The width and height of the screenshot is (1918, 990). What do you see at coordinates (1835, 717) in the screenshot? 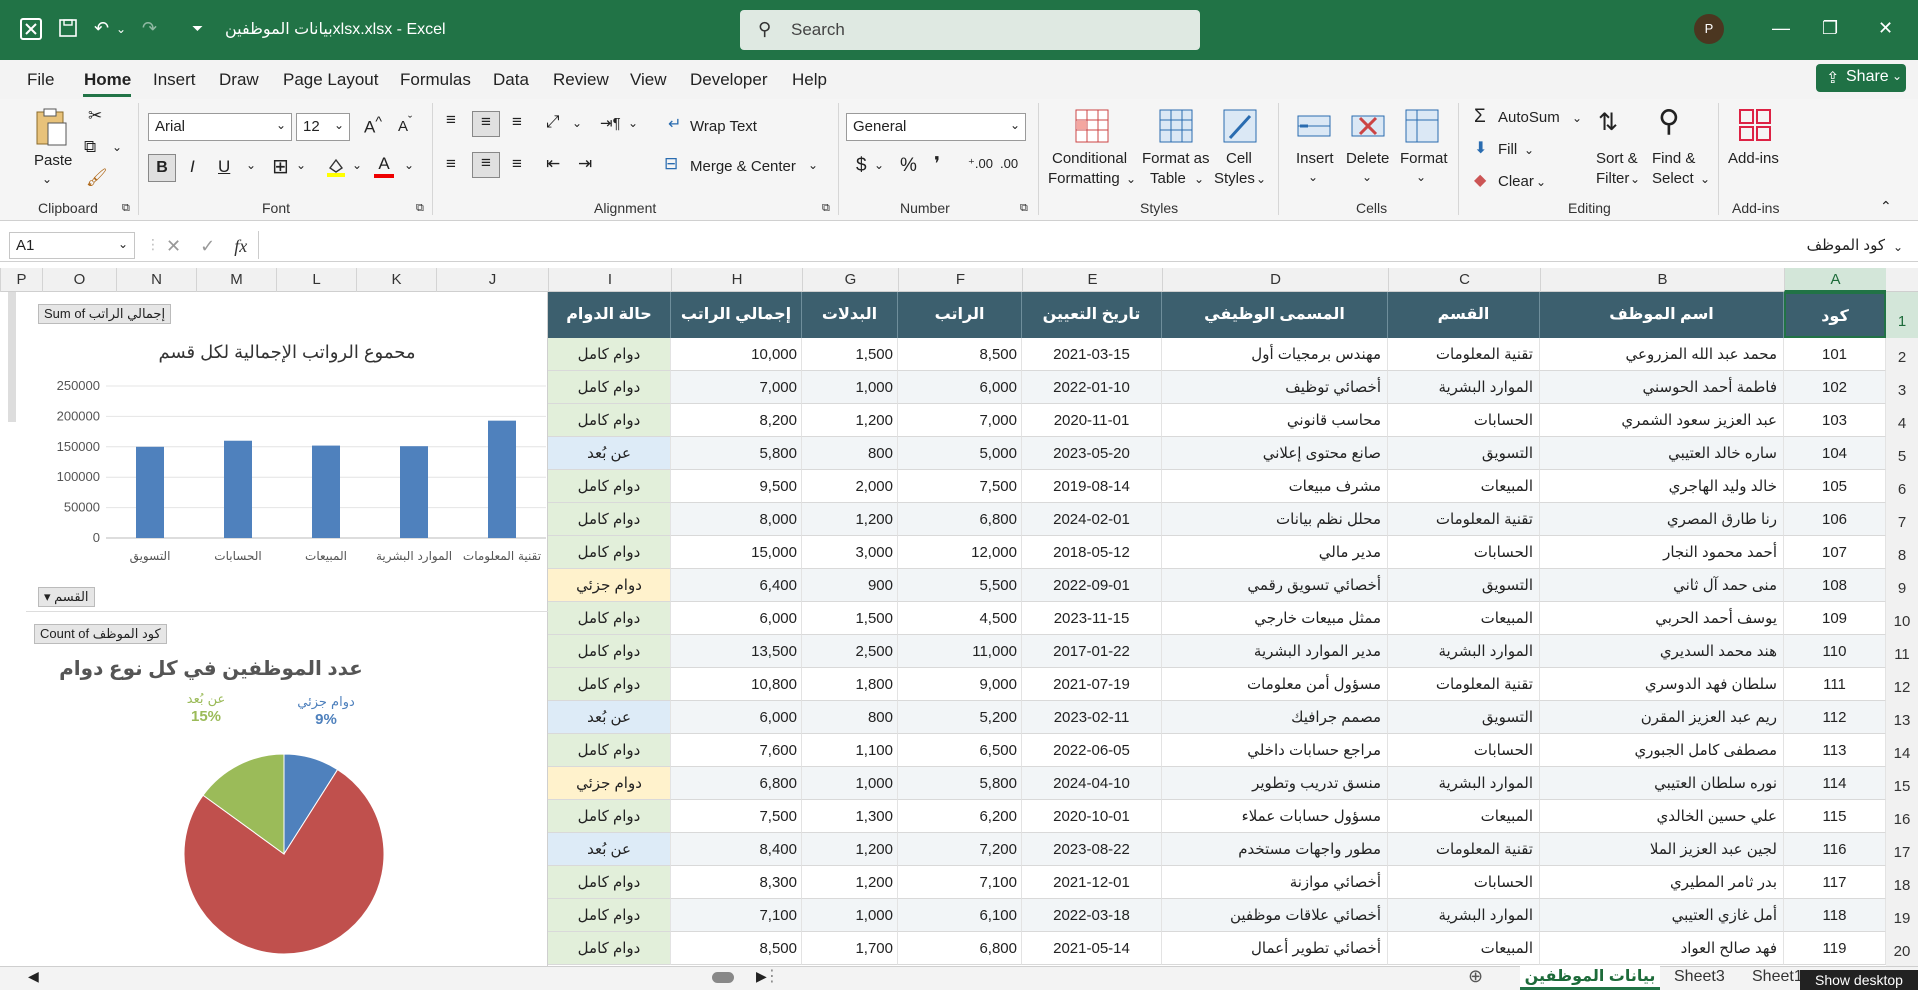
I see `table-cell: 112` at bounding box center [1835, 717].